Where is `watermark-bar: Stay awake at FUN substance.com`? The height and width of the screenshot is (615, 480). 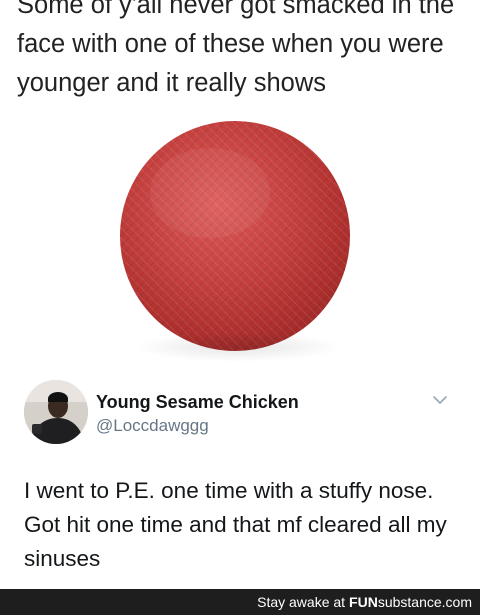 watermark-bar: Stay awake at FUN substance.com is located at coordinates (240, 602).